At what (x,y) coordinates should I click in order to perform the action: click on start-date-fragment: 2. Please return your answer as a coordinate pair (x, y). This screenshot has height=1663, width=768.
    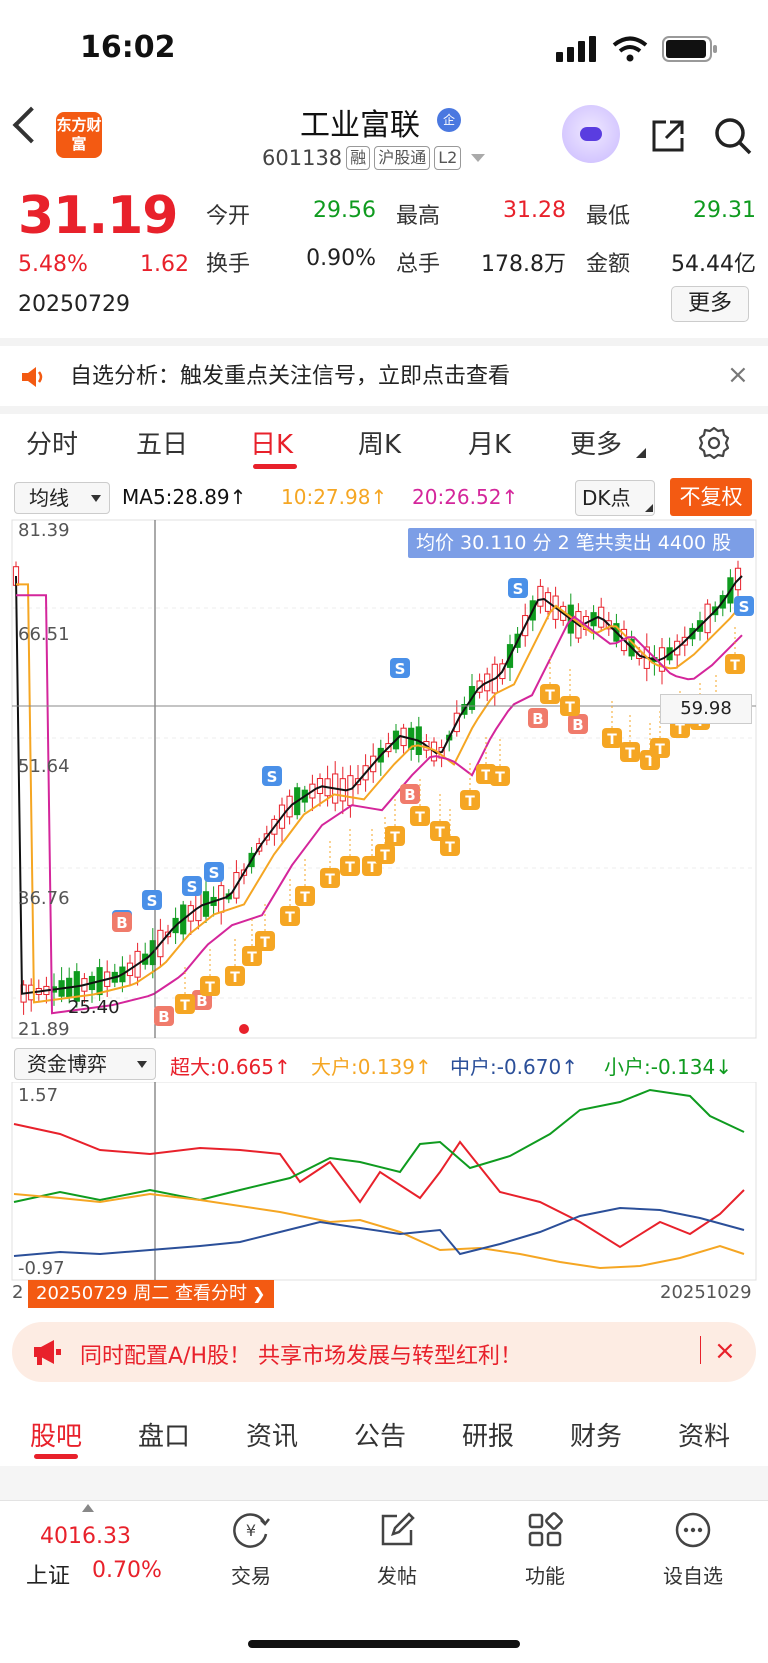
    Looking at the image, I should click on (18, 1292).